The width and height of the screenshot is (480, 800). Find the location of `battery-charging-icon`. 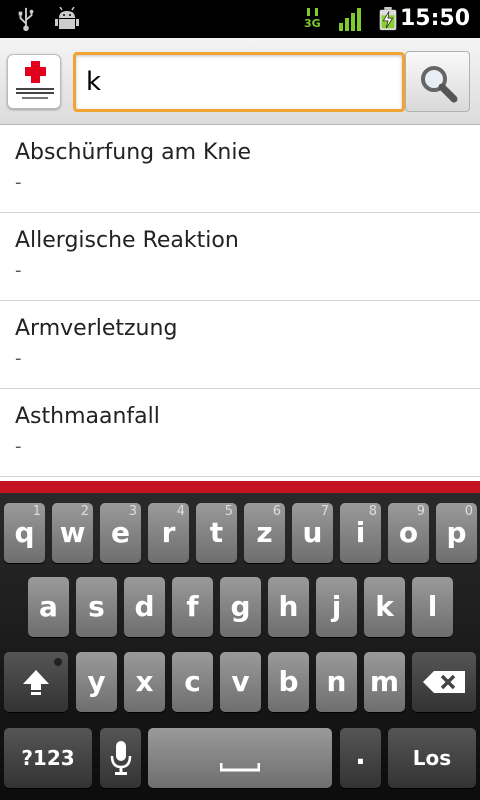

battery-charging-icon is located at coordinates (388, 19).